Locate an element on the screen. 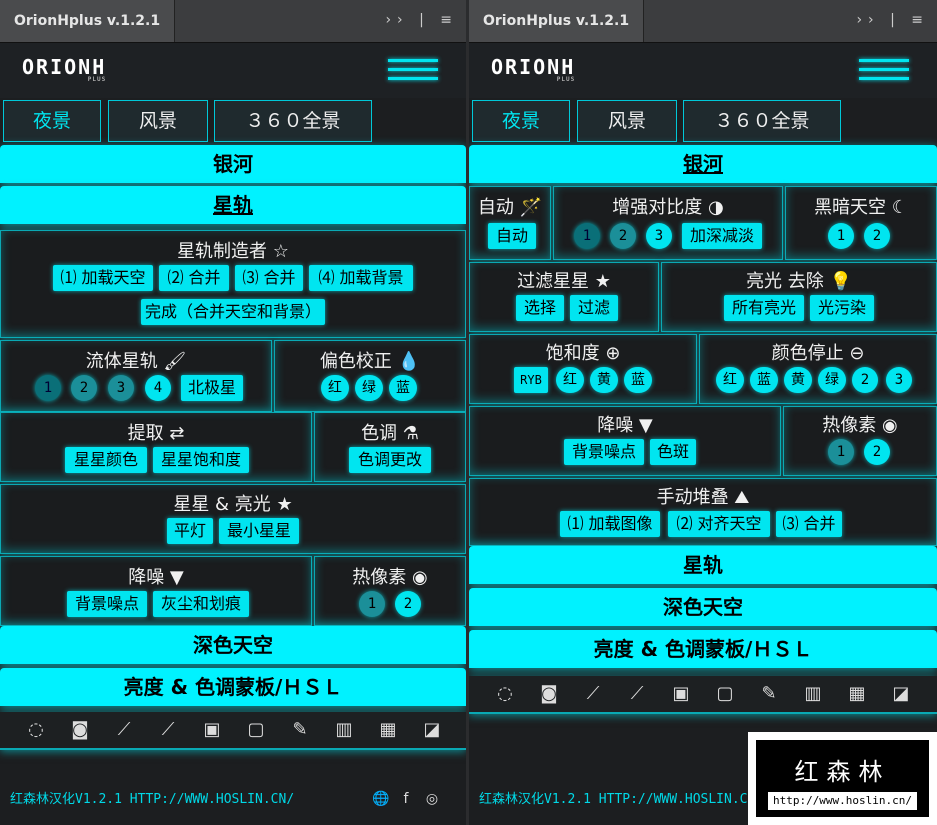 This screenshot has width=937, height=825. flat-light-button: 平灯 is located at coordinates (190, 531).